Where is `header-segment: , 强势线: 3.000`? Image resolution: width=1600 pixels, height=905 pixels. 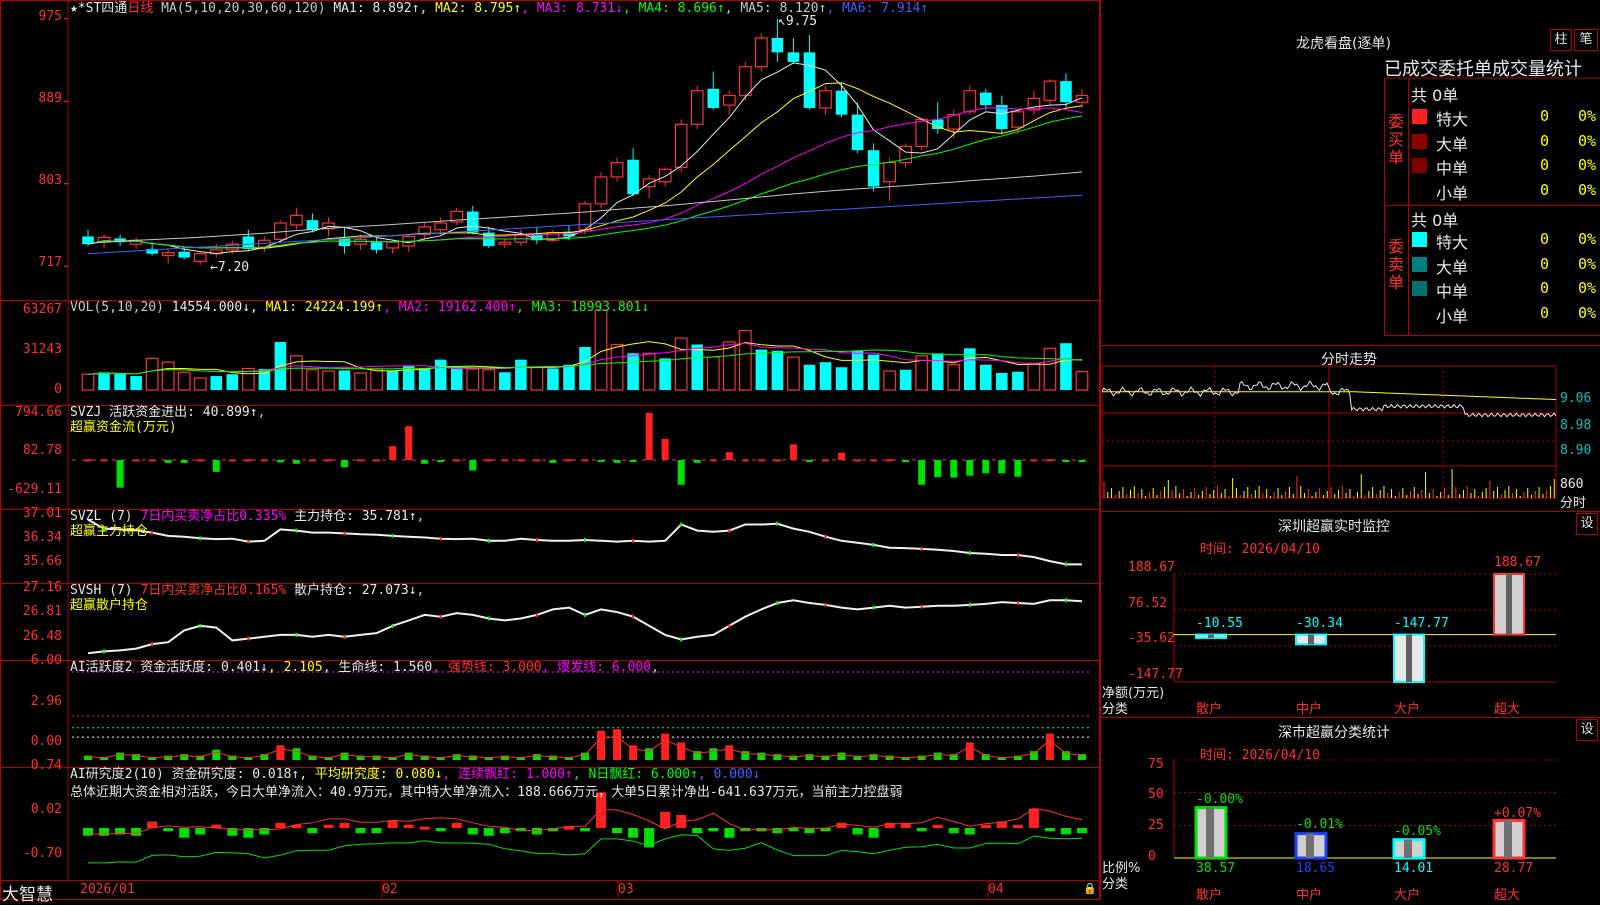
header-segment: , 强势线: 3.000 is located at coordinates (487, 667).